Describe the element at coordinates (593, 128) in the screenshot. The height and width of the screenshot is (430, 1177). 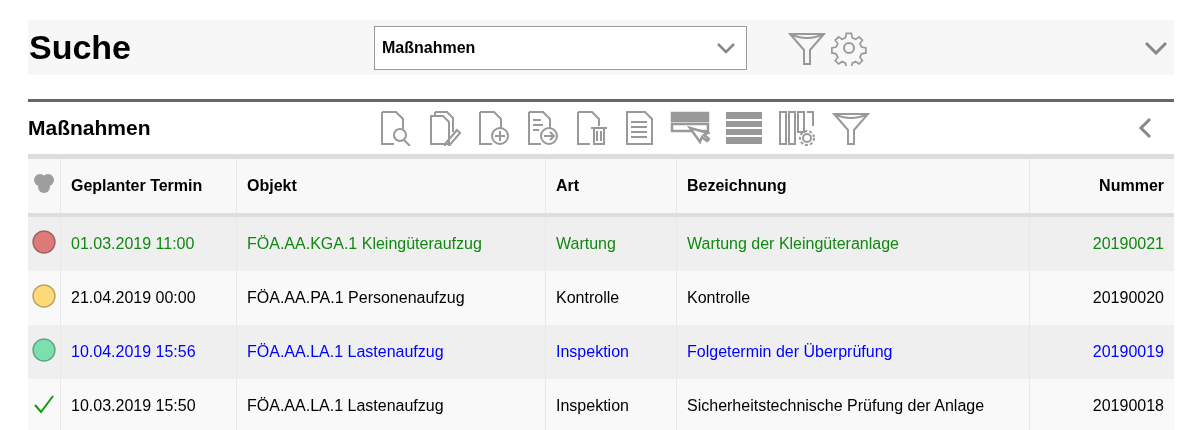
I see `document-delete-icon` at that location.